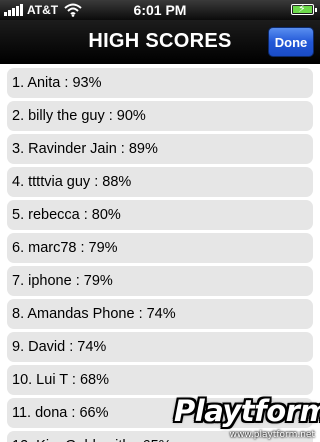  Describe the element at coordinates (272, 435) in the screenshot. I see `watermark-url: www.playtform.net` at that location.